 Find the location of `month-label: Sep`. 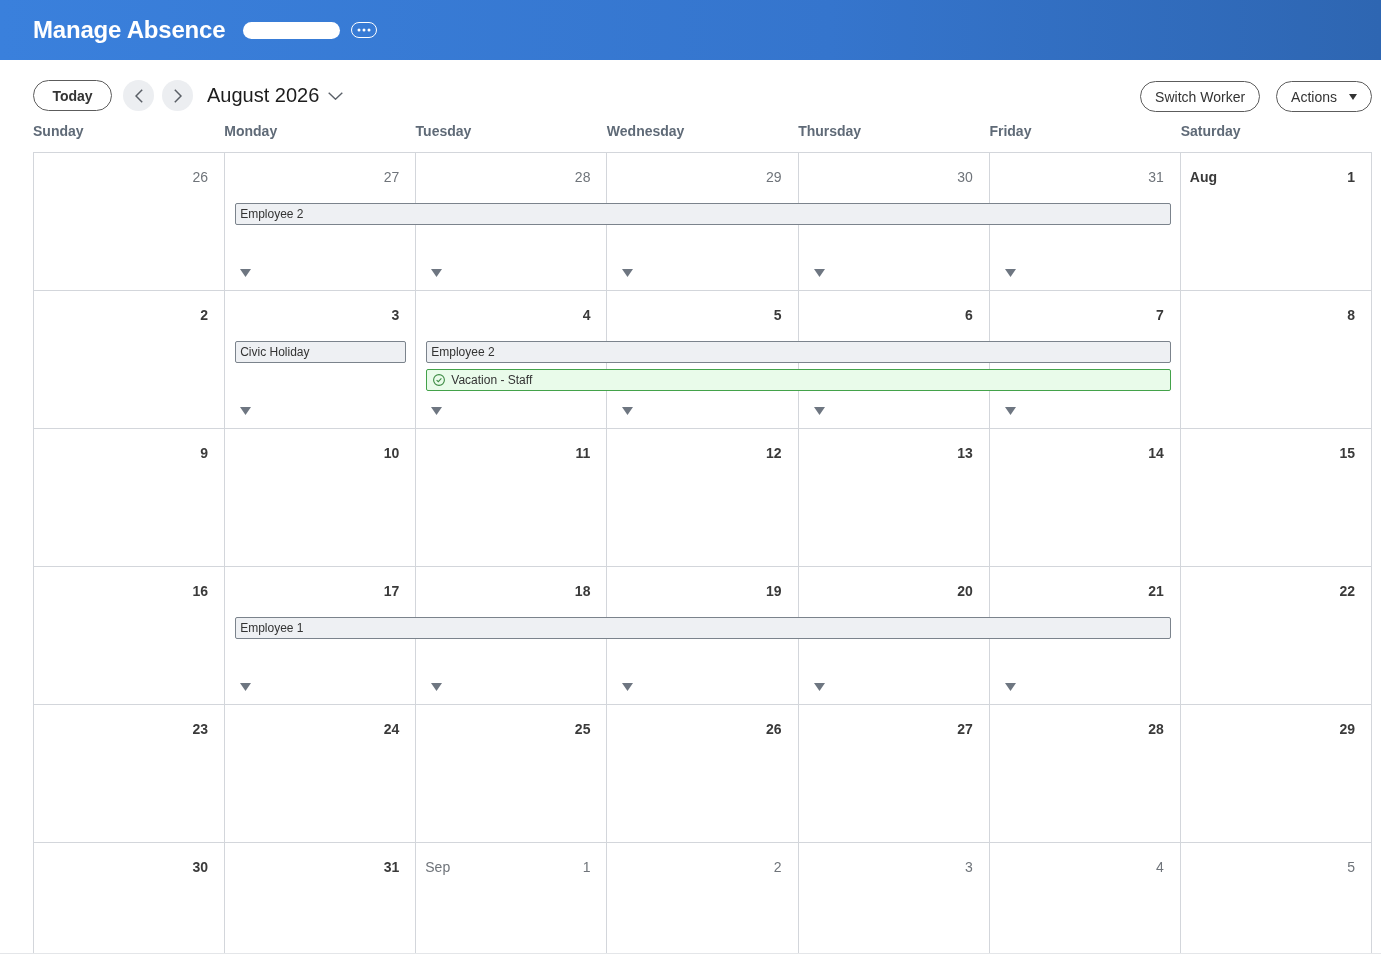

month-label: Sep is located at coordinates (438, 867).